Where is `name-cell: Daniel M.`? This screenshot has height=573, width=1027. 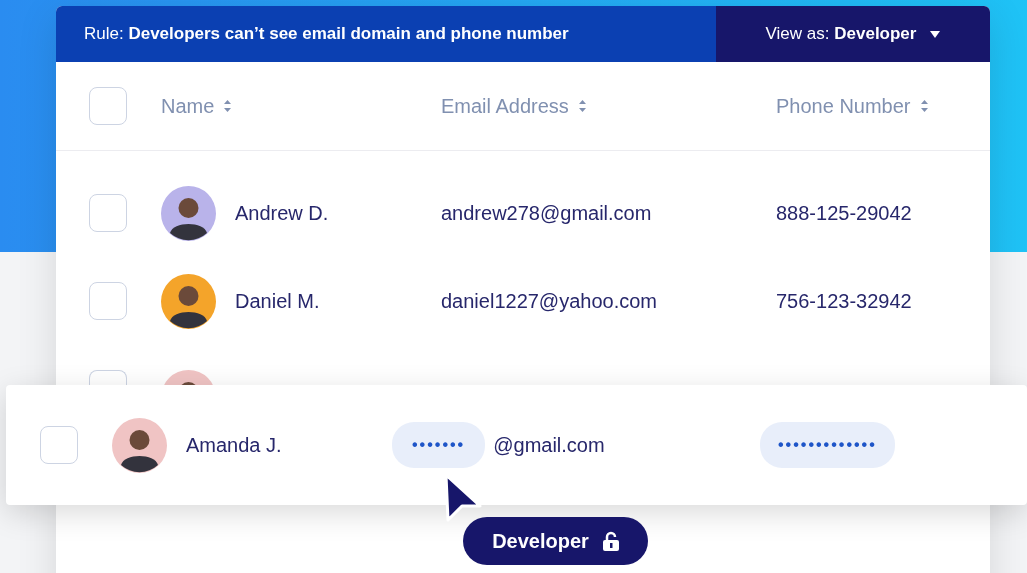
name-cell: Daniel M. is located at coordinates (277, 301).